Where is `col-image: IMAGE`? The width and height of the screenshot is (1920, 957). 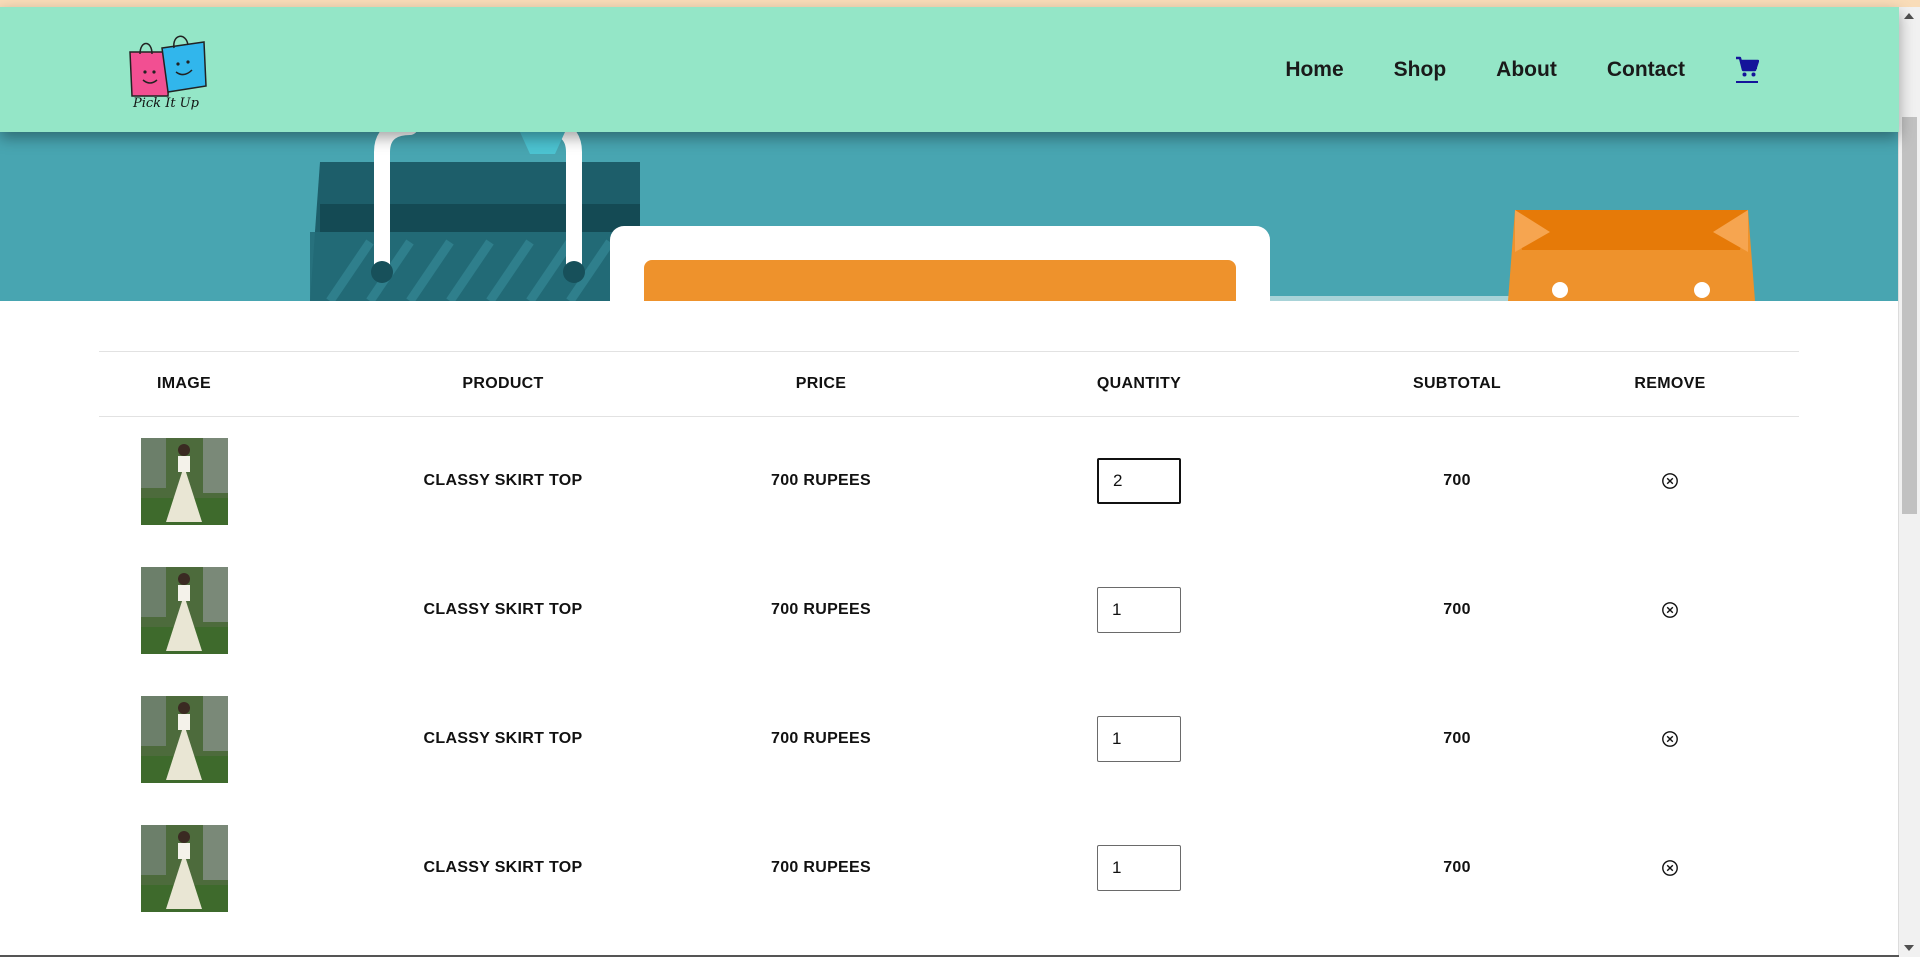 col-image: IMAGE is located at coordinates (184, 383).